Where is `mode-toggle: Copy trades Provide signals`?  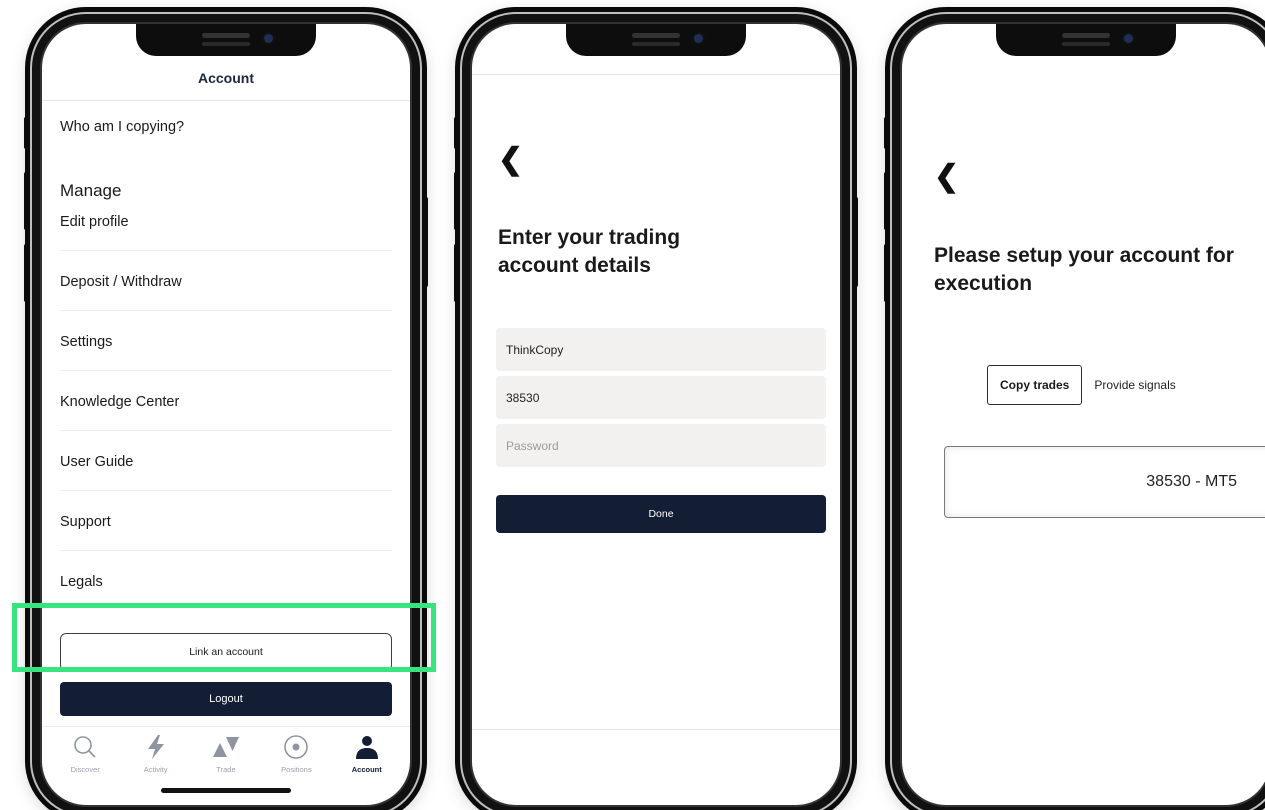
mode-toggle: Copy trades Provide signals is located at coordinates (1081, 385).